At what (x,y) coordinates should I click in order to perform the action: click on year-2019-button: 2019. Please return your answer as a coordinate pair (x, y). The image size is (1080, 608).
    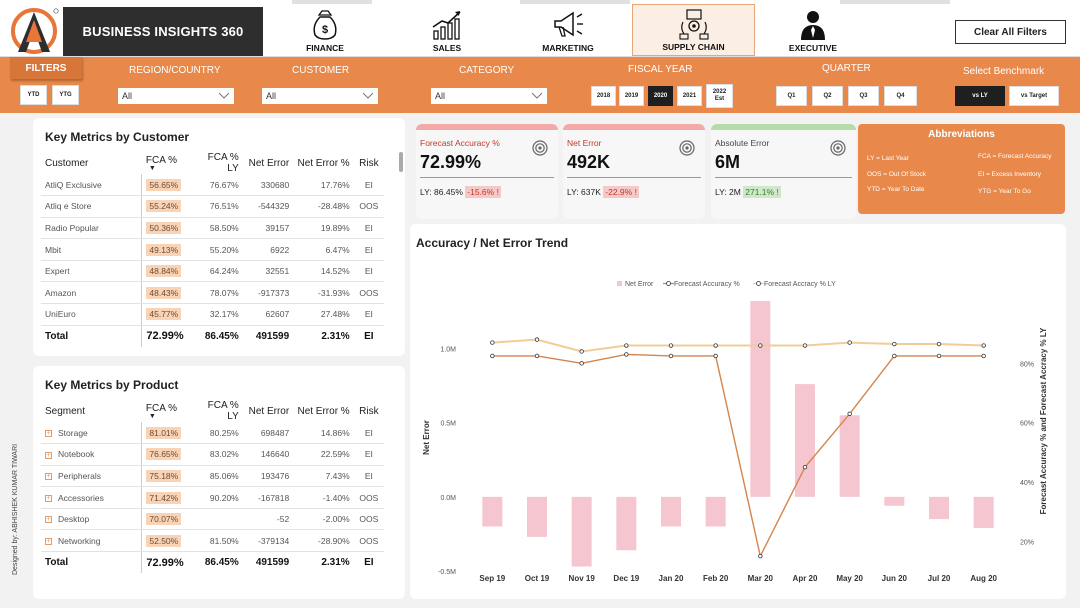
    Looking at the image, I should click on (631, 96).